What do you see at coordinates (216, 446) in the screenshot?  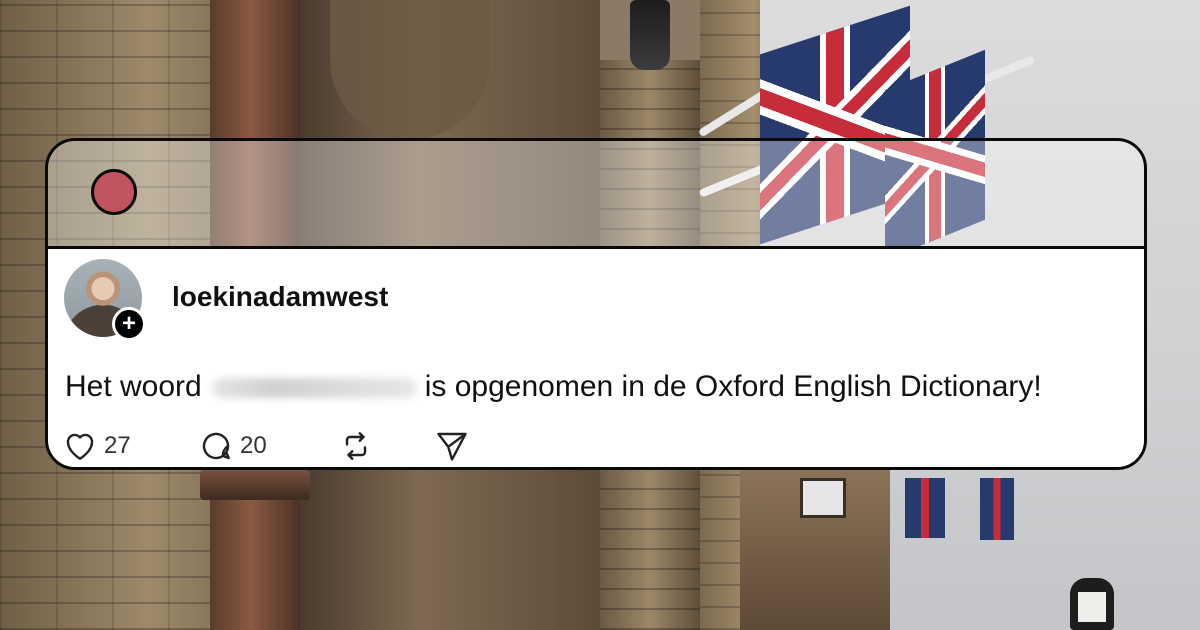 I see `comment-icon` at bounding box center [216, 446].